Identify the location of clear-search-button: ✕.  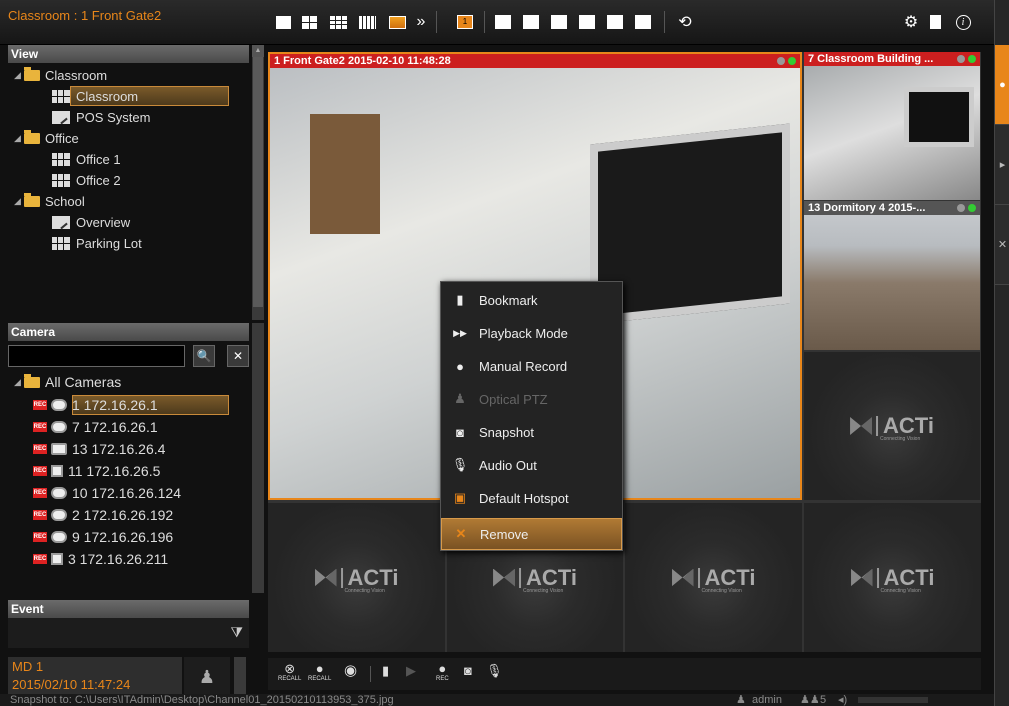
(238, 356).